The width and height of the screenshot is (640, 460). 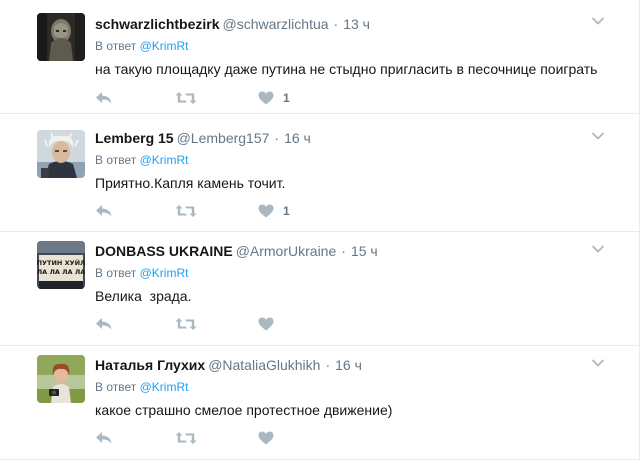 I want to click on author-handle: @schwarzlichtua, so click(x=276, y=24).